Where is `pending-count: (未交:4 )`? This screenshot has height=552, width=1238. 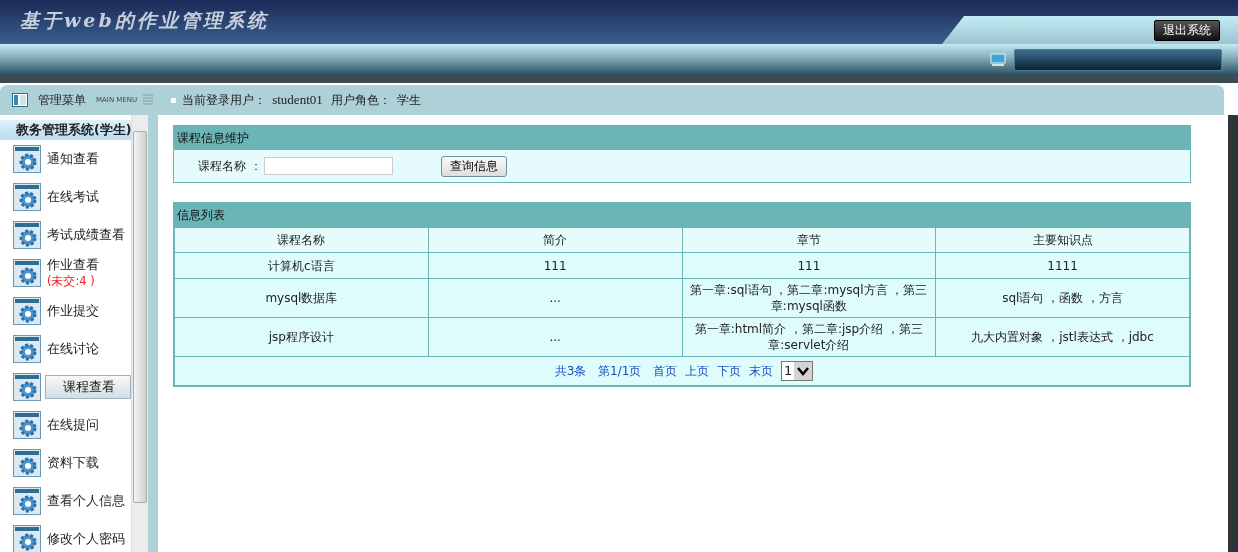
pending-count: (未交:4 ) is located at coordinates (71, 281).